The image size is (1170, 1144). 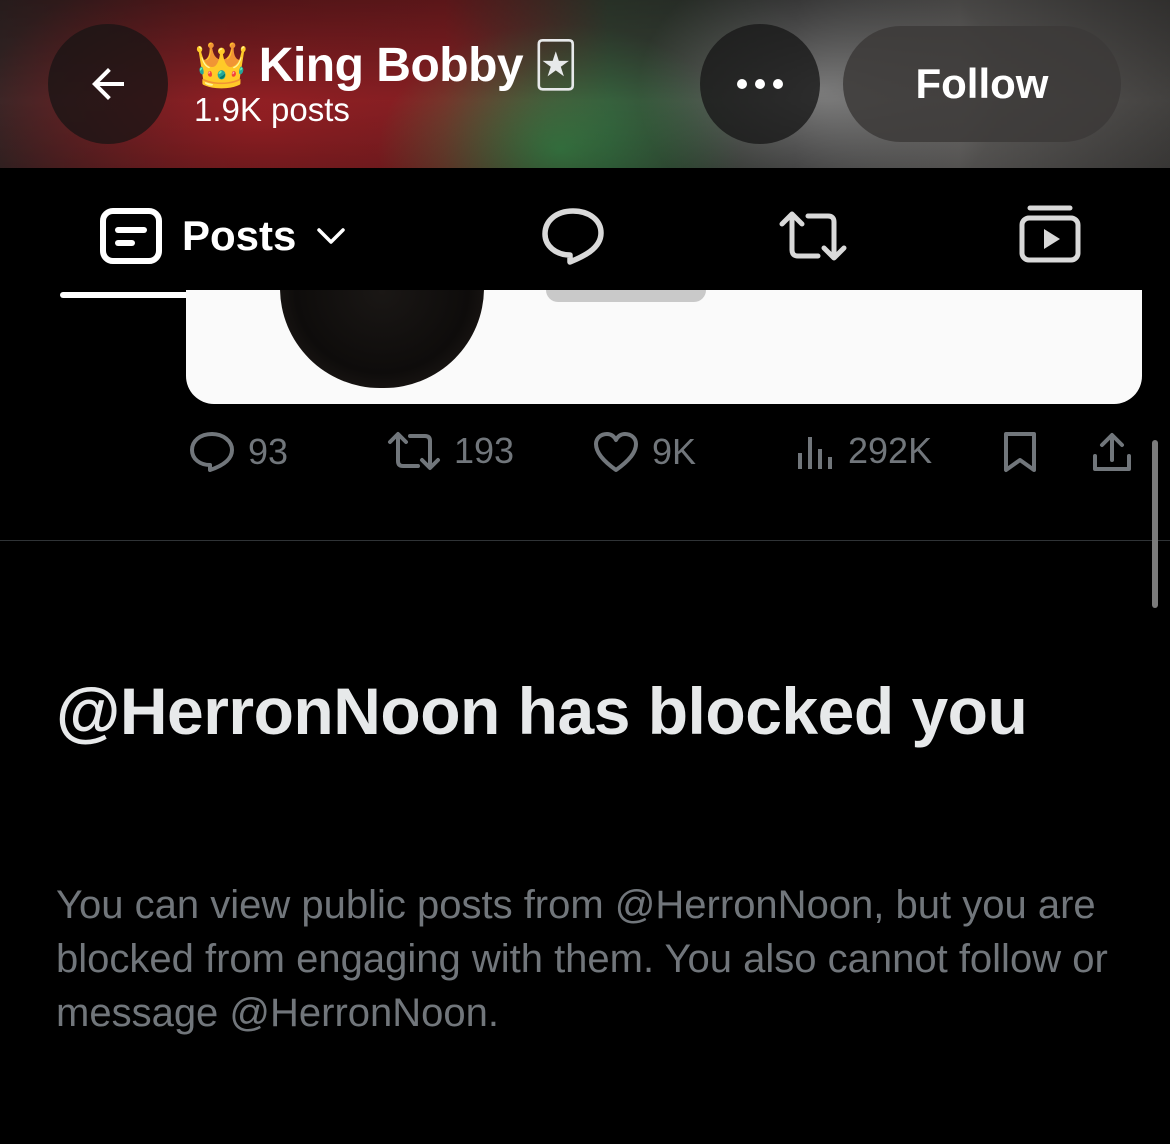 I want to click on more-horizontal-icon, so click(x=760, y=84).